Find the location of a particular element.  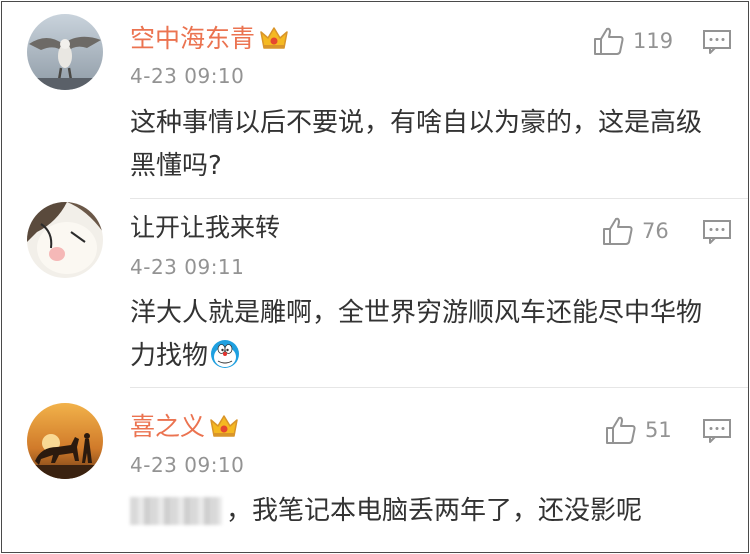

horse-sunset-avatar-icon is located at coordinates (65, 441).